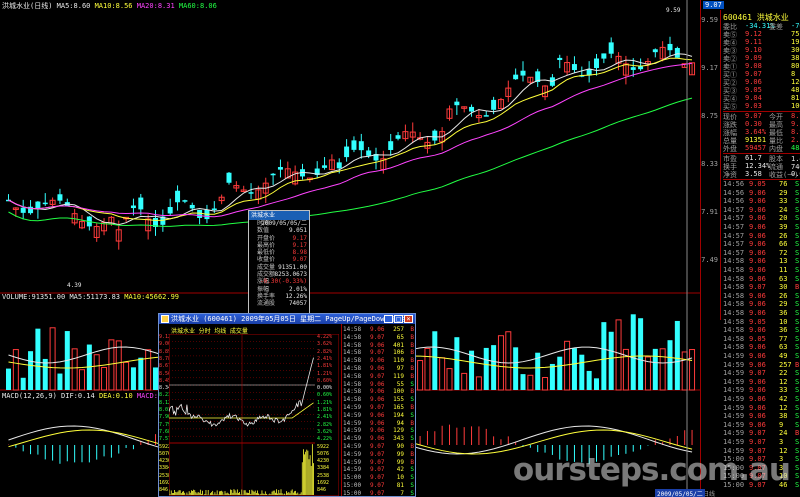 The height and width of the screenshot is (497, 800). What do you see at coordinates (761, 253) in the screenshot?
I see `trade-tick-row: 14:57 9.06 72 S` at bounding box center [761, 253].